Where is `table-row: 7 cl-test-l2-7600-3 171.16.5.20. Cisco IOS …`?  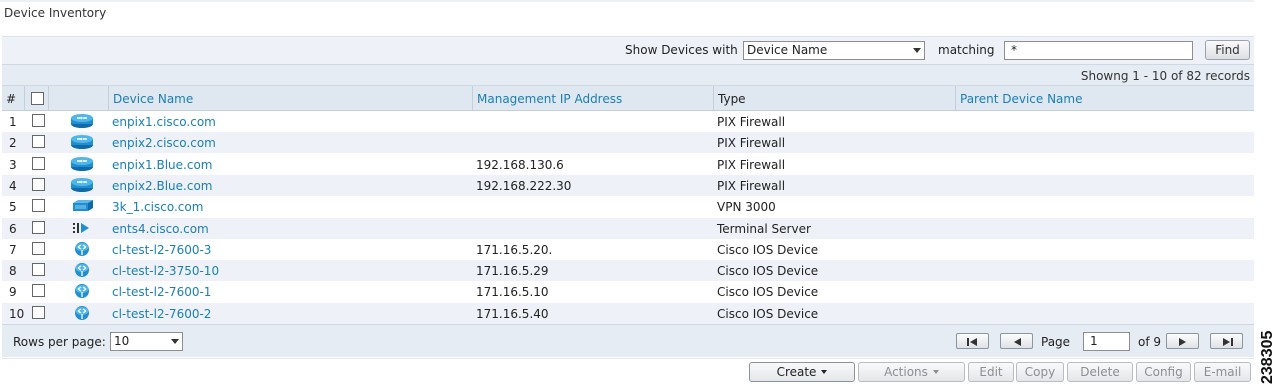 table-row: 7 cl-test-l2-7600-3 171.16.5.20. Cisco IOS … is located at coordinates (628, 249).